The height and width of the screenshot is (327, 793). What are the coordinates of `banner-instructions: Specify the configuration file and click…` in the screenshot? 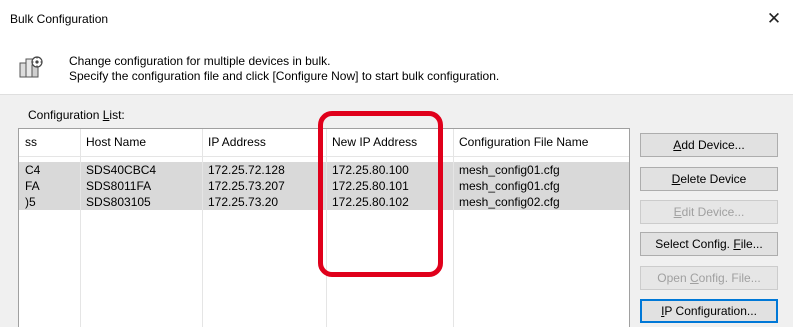 It's located at (284, 76).